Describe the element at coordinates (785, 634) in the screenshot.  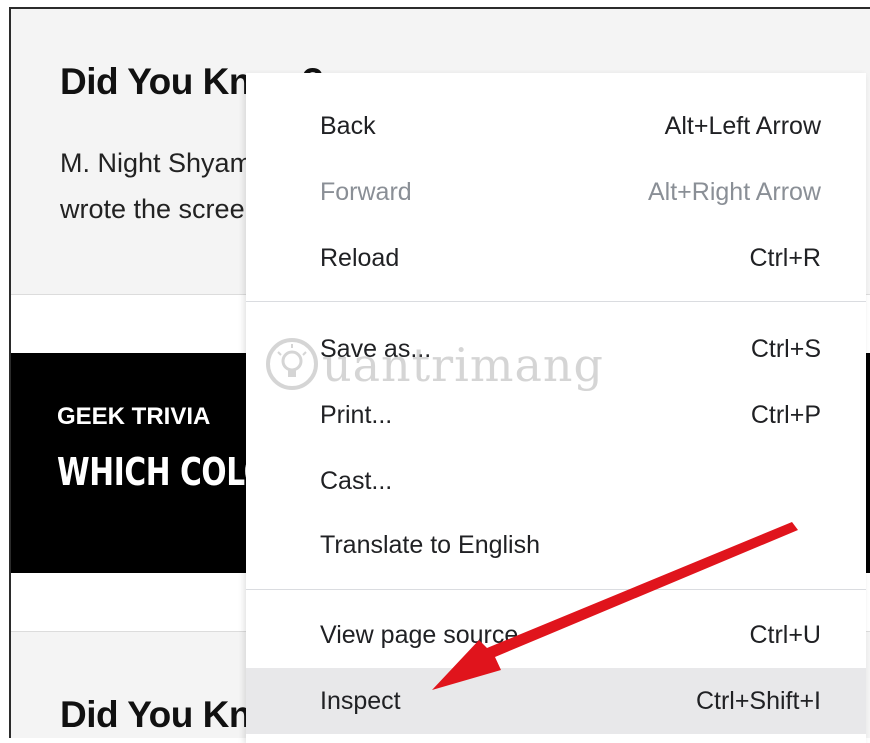
I see `menu-item-shortcut: Ctrl+U` at that location.